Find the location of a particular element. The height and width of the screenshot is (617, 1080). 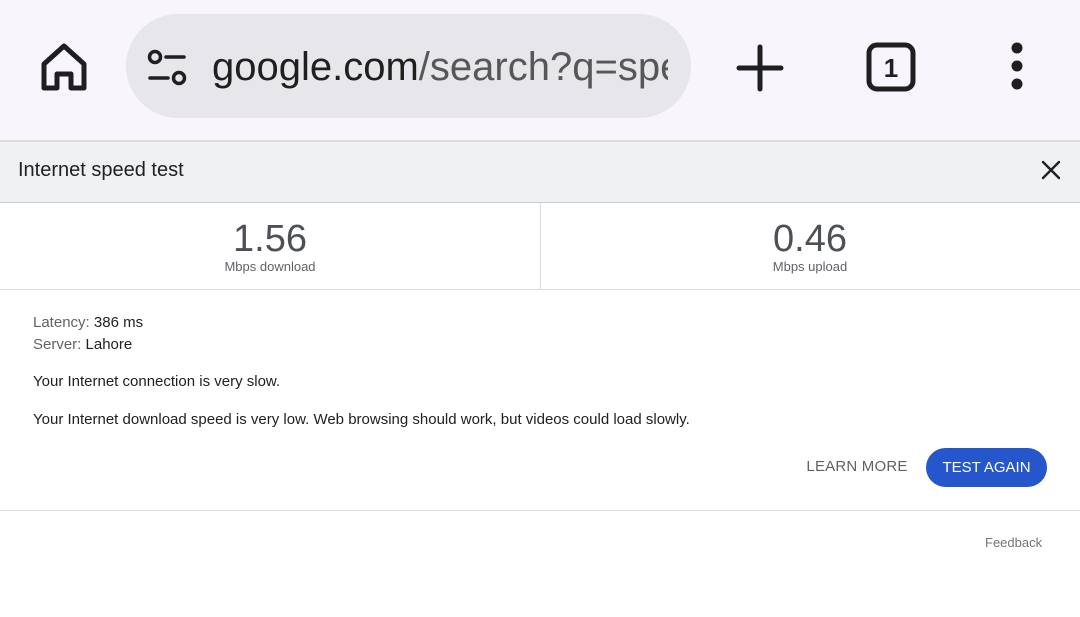

download-metric: 1.56 Mbps download is located at coordinates (270, 246).